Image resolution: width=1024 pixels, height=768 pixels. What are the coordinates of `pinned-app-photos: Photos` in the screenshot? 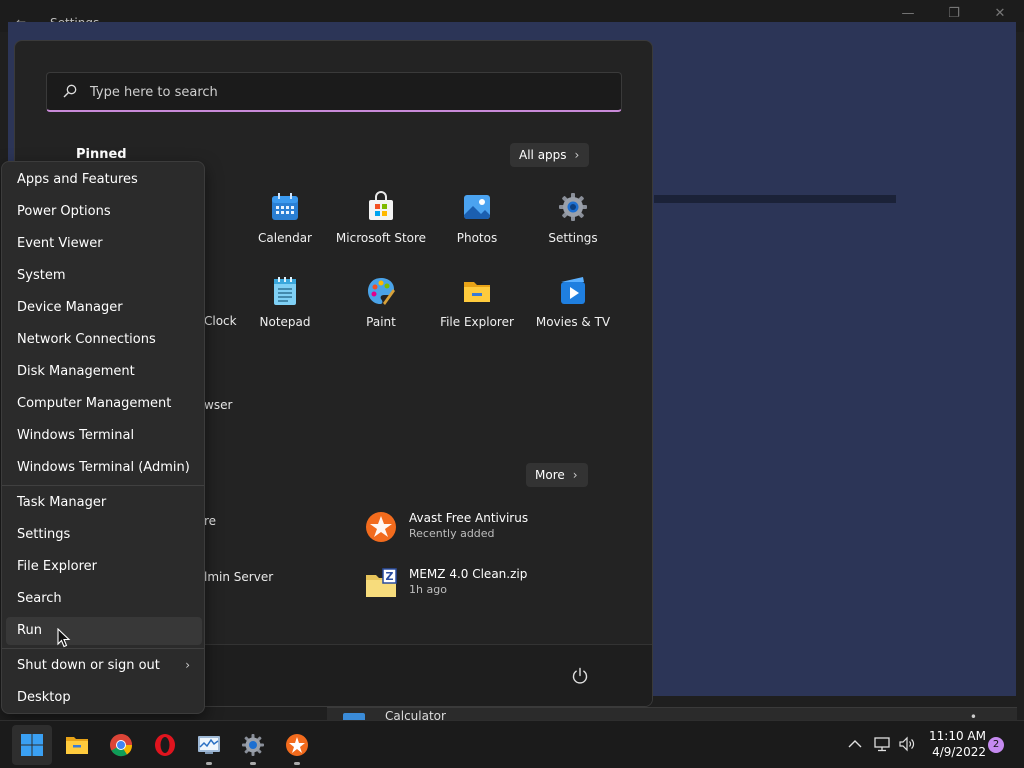 It's located at (477, 226).